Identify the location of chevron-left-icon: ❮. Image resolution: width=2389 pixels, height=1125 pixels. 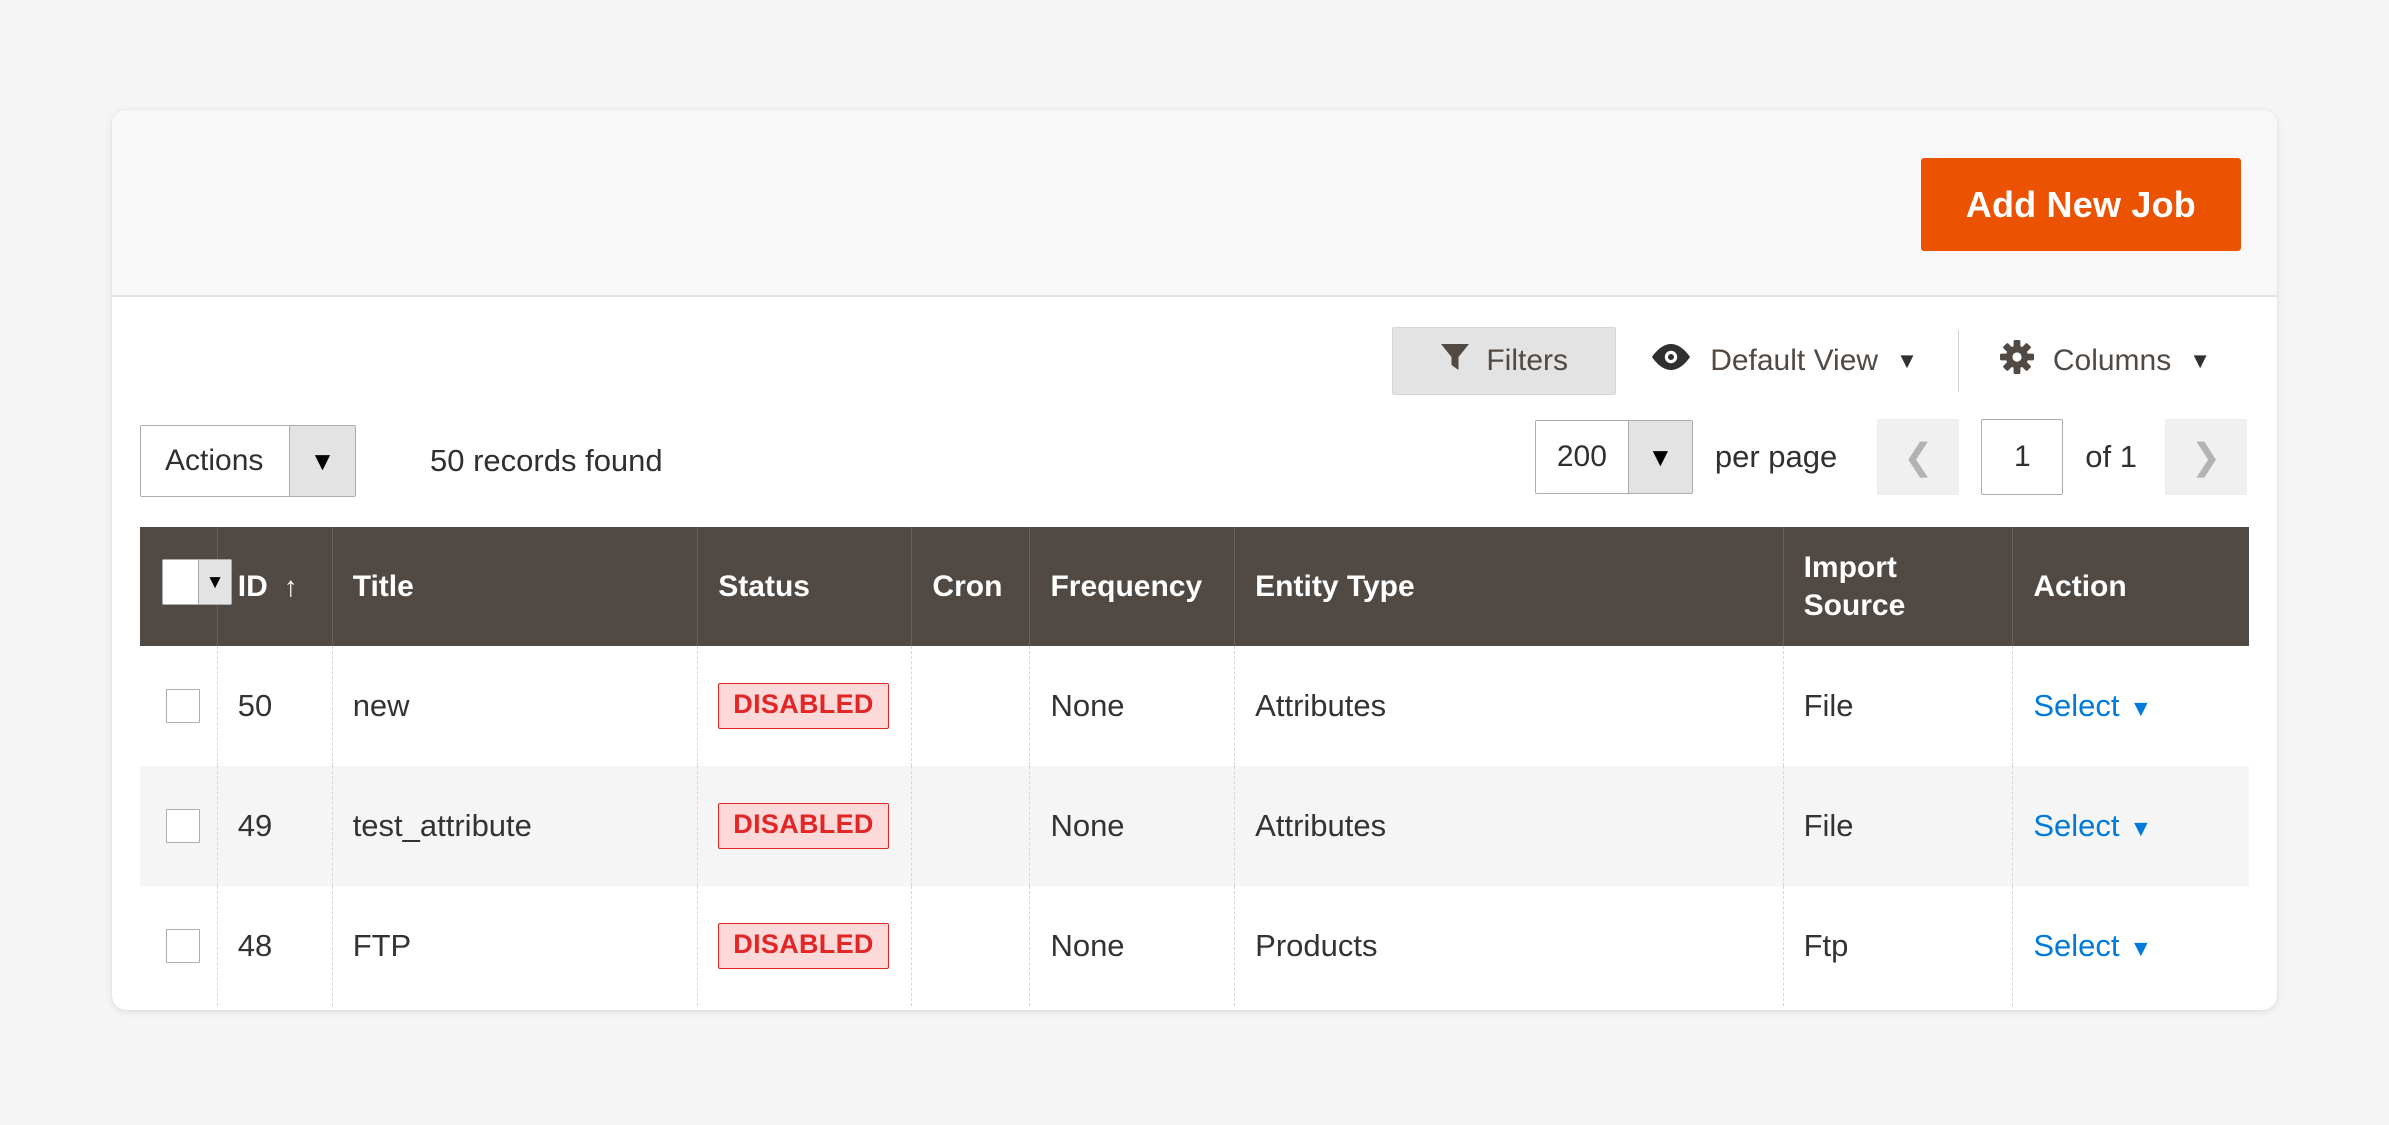
(1918, 456).